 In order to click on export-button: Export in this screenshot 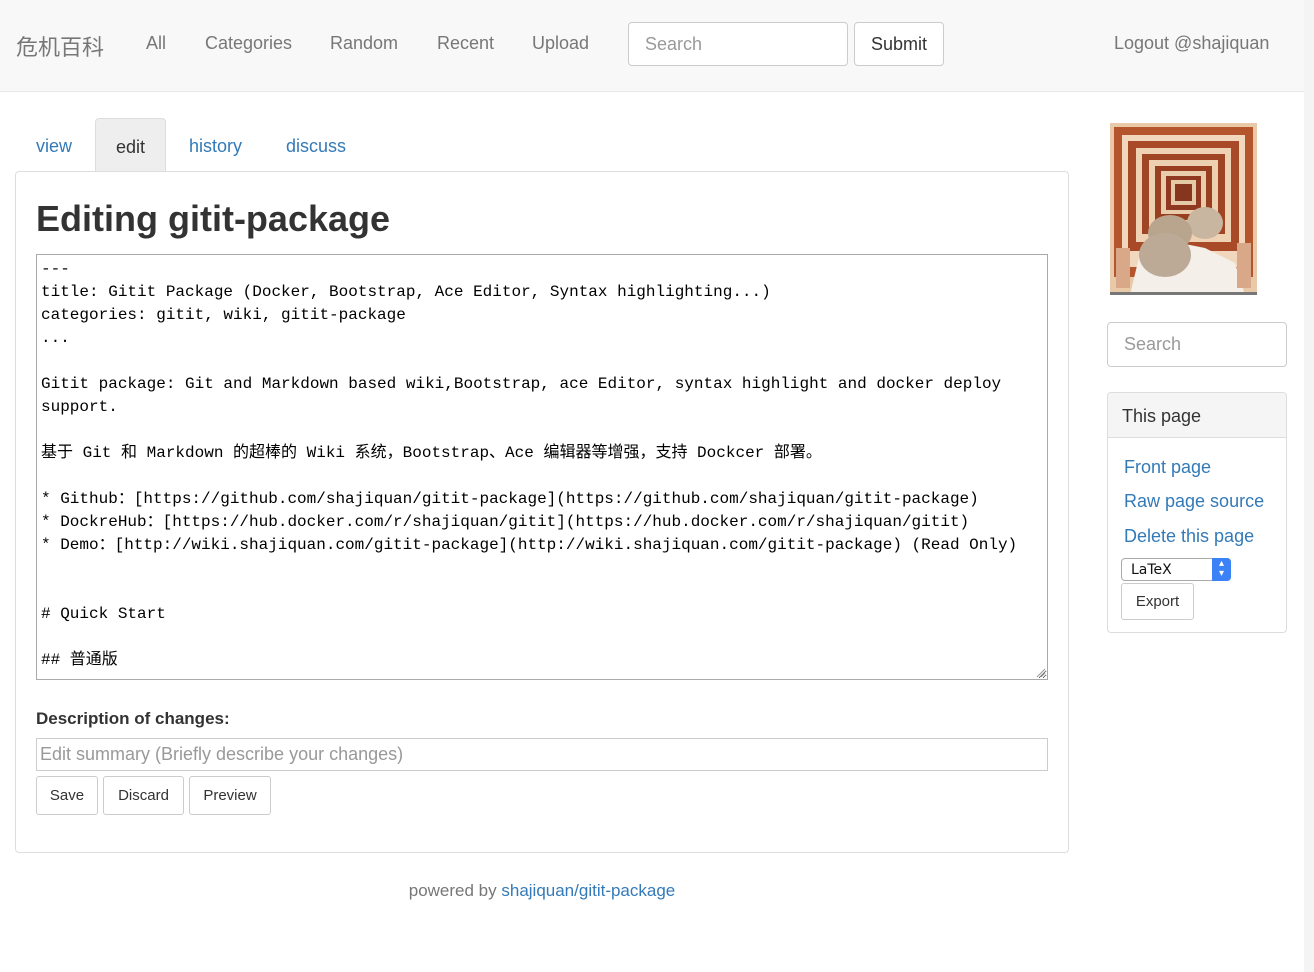, I will do `click(1157, 601)`.